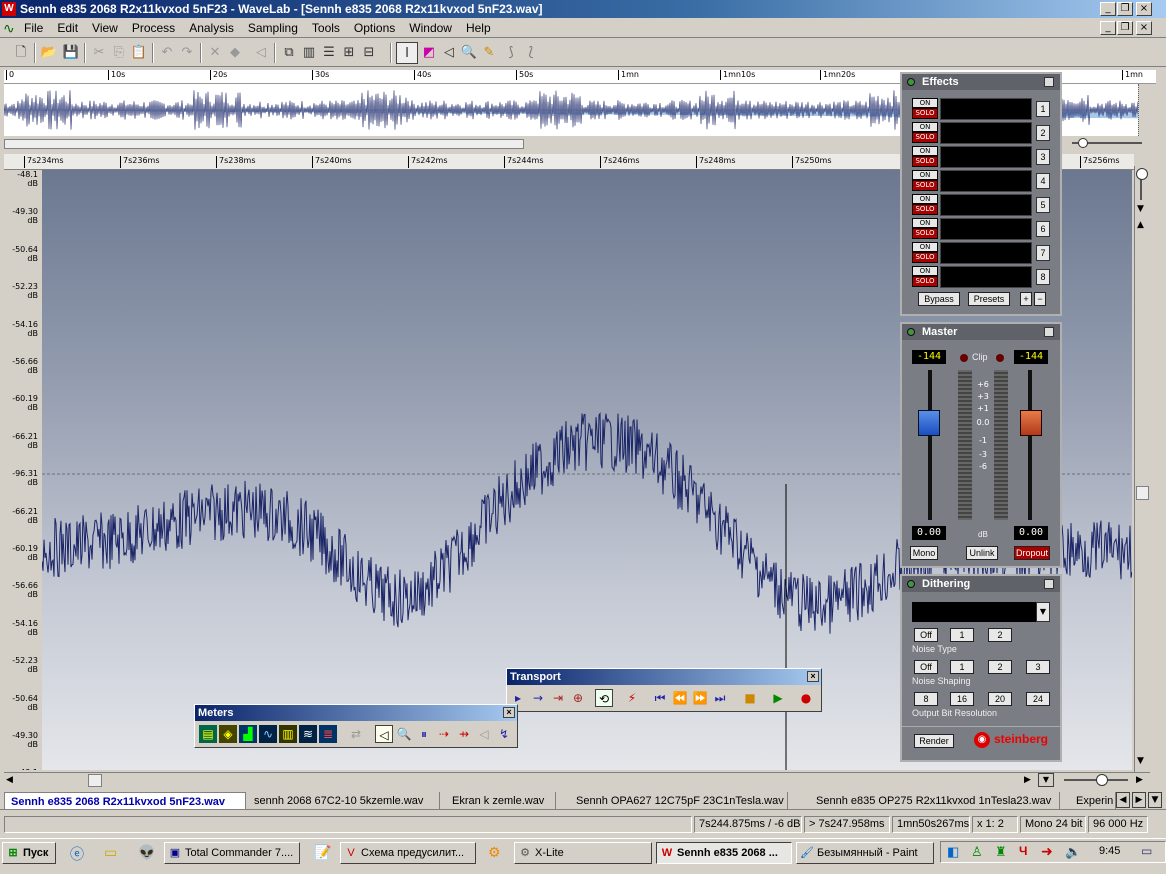 This screenshot has width=1166, height=874. What do you see at coordinates (356, 734) in the screenshot?
I see `reset-meters-icon: ⇄` at bounding box center [356, 734].